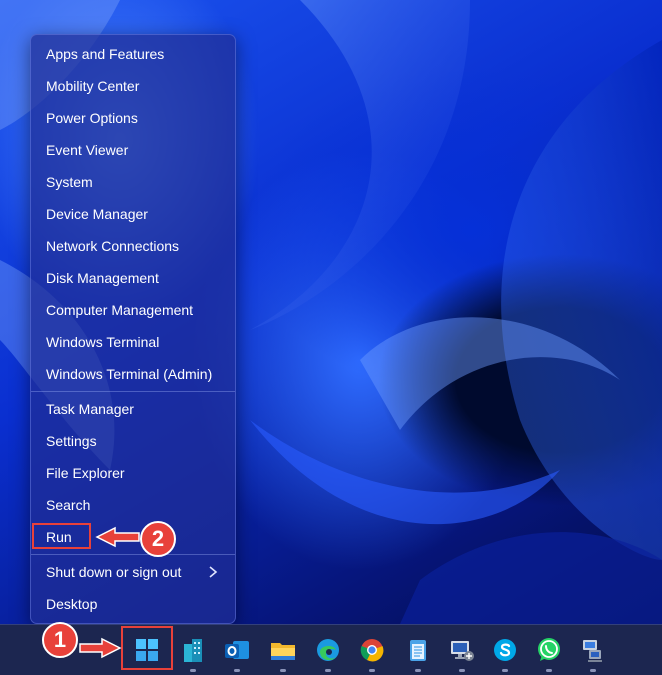 Image resolution: width=662 pixels, height=675 pixels. What do you see at coordinates (60, 640) in the screenshot?
I see `step-1-badge: 1` at bounding box center [60, 640].